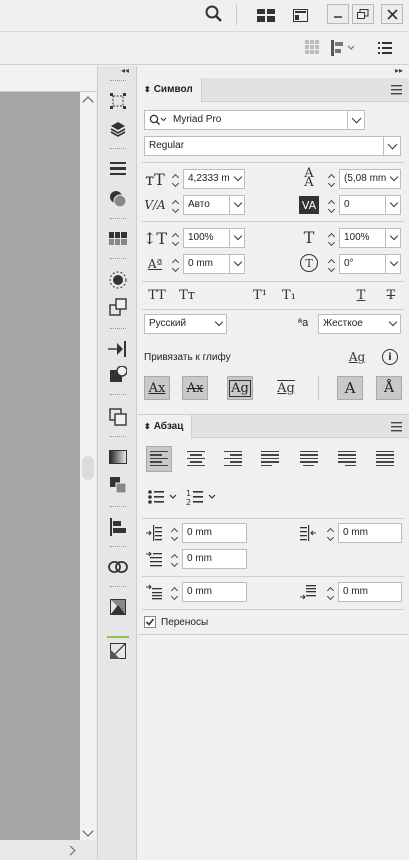 This screenshot has width=409, height=860. I want to click on minimize-button, so click(338, 14).